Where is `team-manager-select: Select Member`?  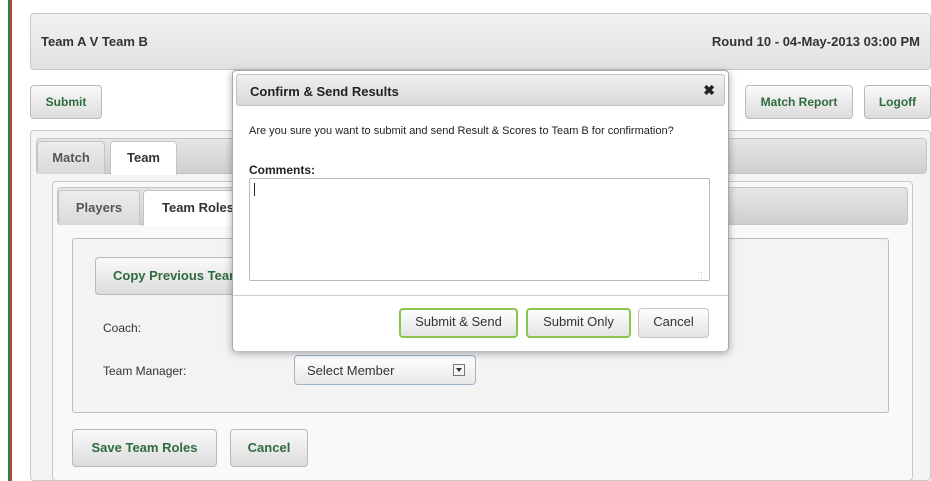 team-manager-select: Select Member is located at coordinates (385, 370).